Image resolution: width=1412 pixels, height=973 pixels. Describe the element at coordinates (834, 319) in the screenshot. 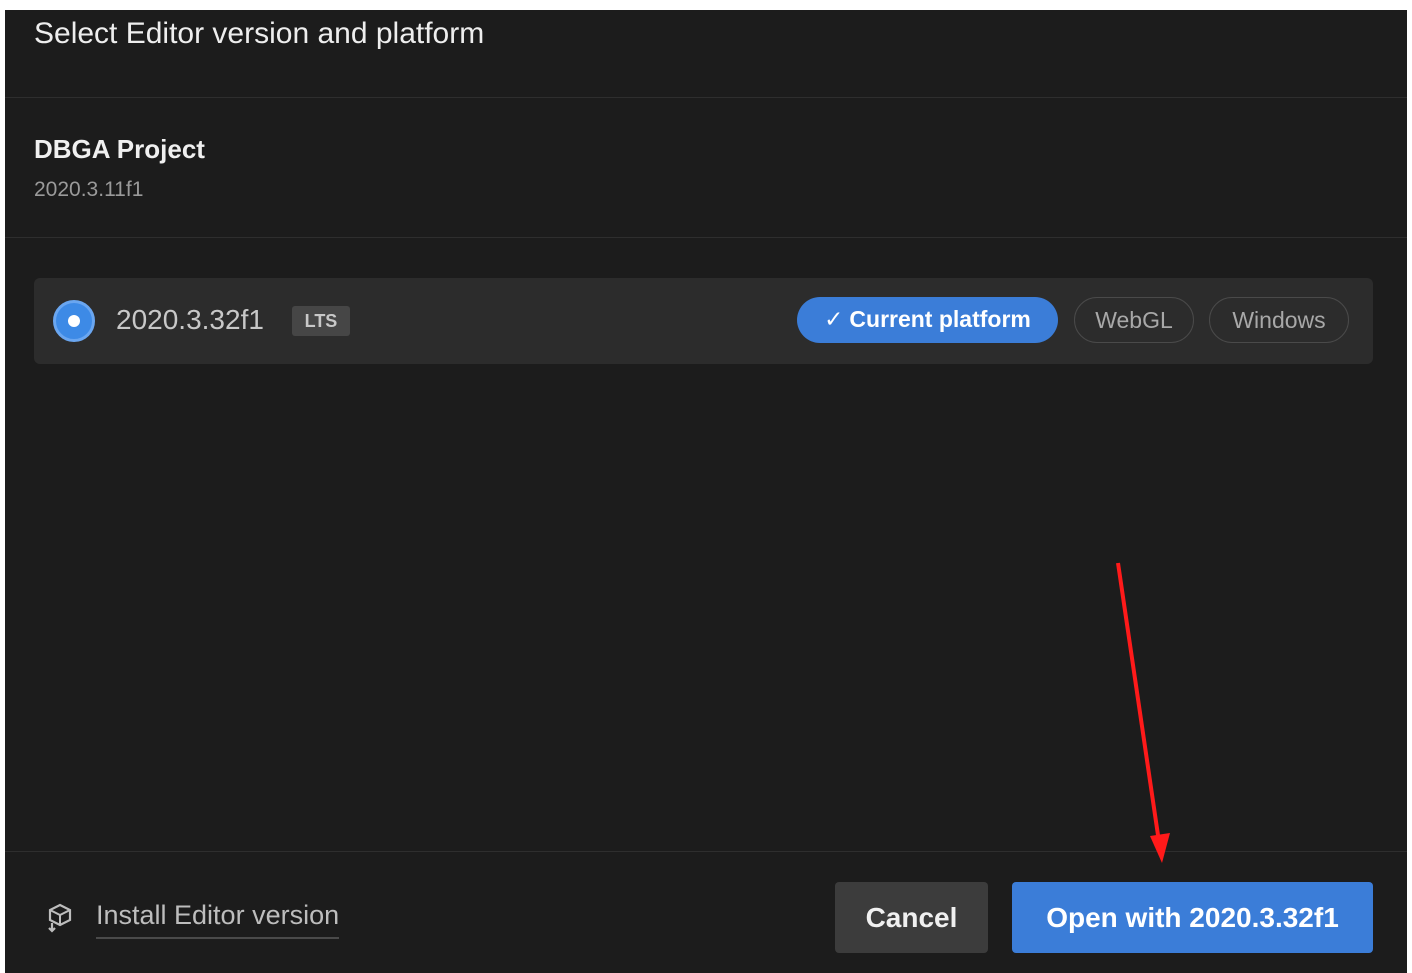

I see `check-icon: ✓` at that location.